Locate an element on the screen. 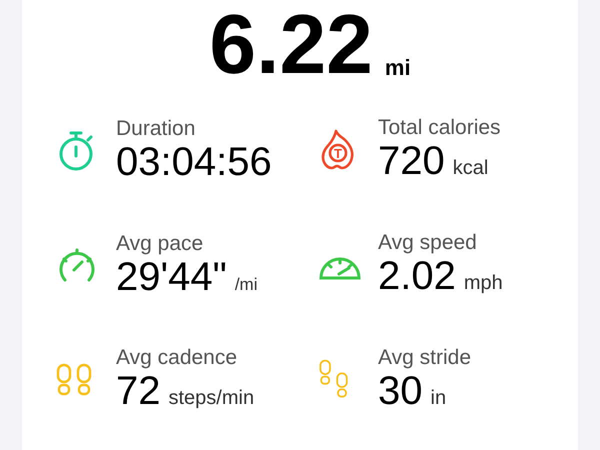 Image resolution: width=600 pixels, height=450 pixels. stat-unit: kcal is located at coordinates (470, 168).